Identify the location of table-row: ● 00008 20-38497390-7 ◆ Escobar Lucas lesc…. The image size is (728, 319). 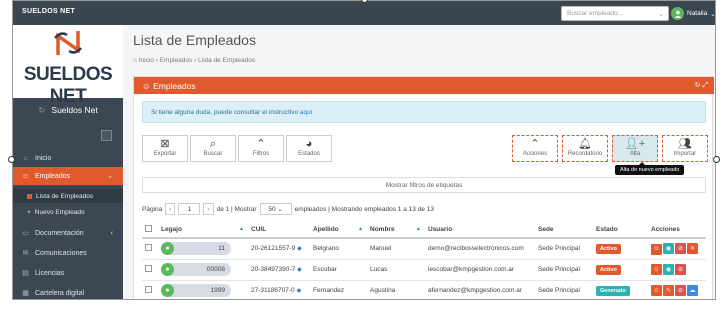
(424, 270).